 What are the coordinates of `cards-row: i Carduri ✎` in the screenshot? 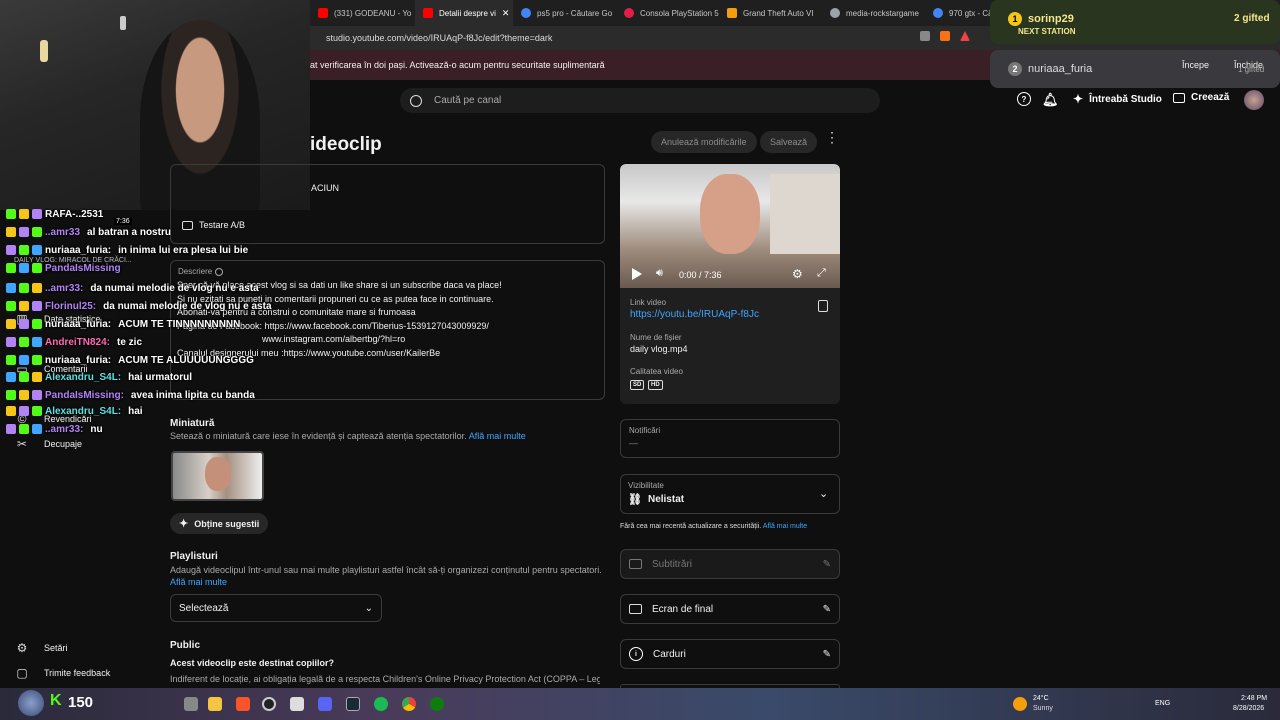 It's located at (730, 654).